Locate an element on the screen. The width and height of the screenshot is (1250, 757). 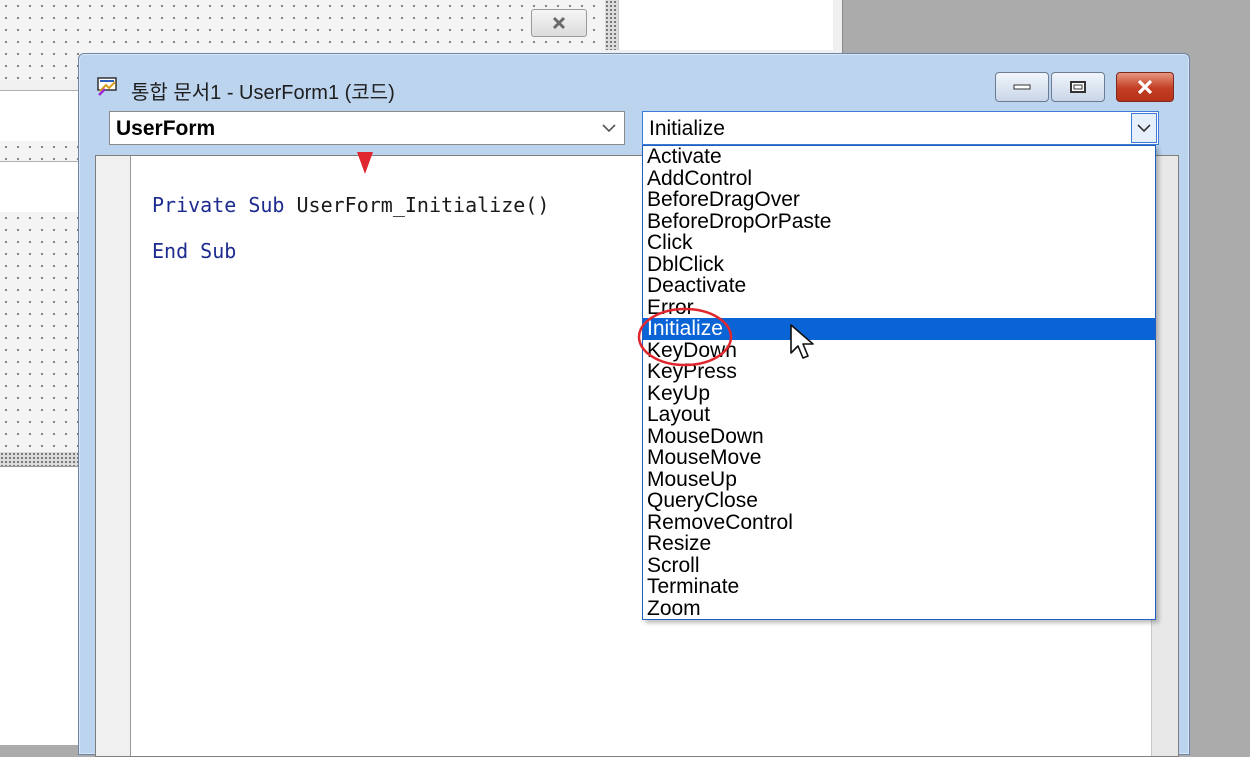
procedure-option-queryclose: QueryClose is located at coordinates (899, 501).